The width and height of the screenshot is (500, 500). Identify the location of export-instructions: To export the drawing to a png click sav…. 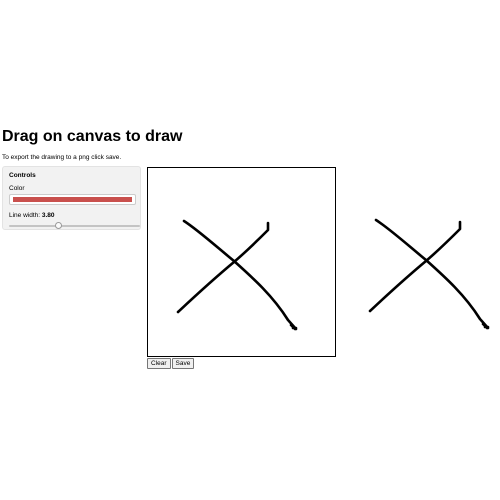
(62, 157).